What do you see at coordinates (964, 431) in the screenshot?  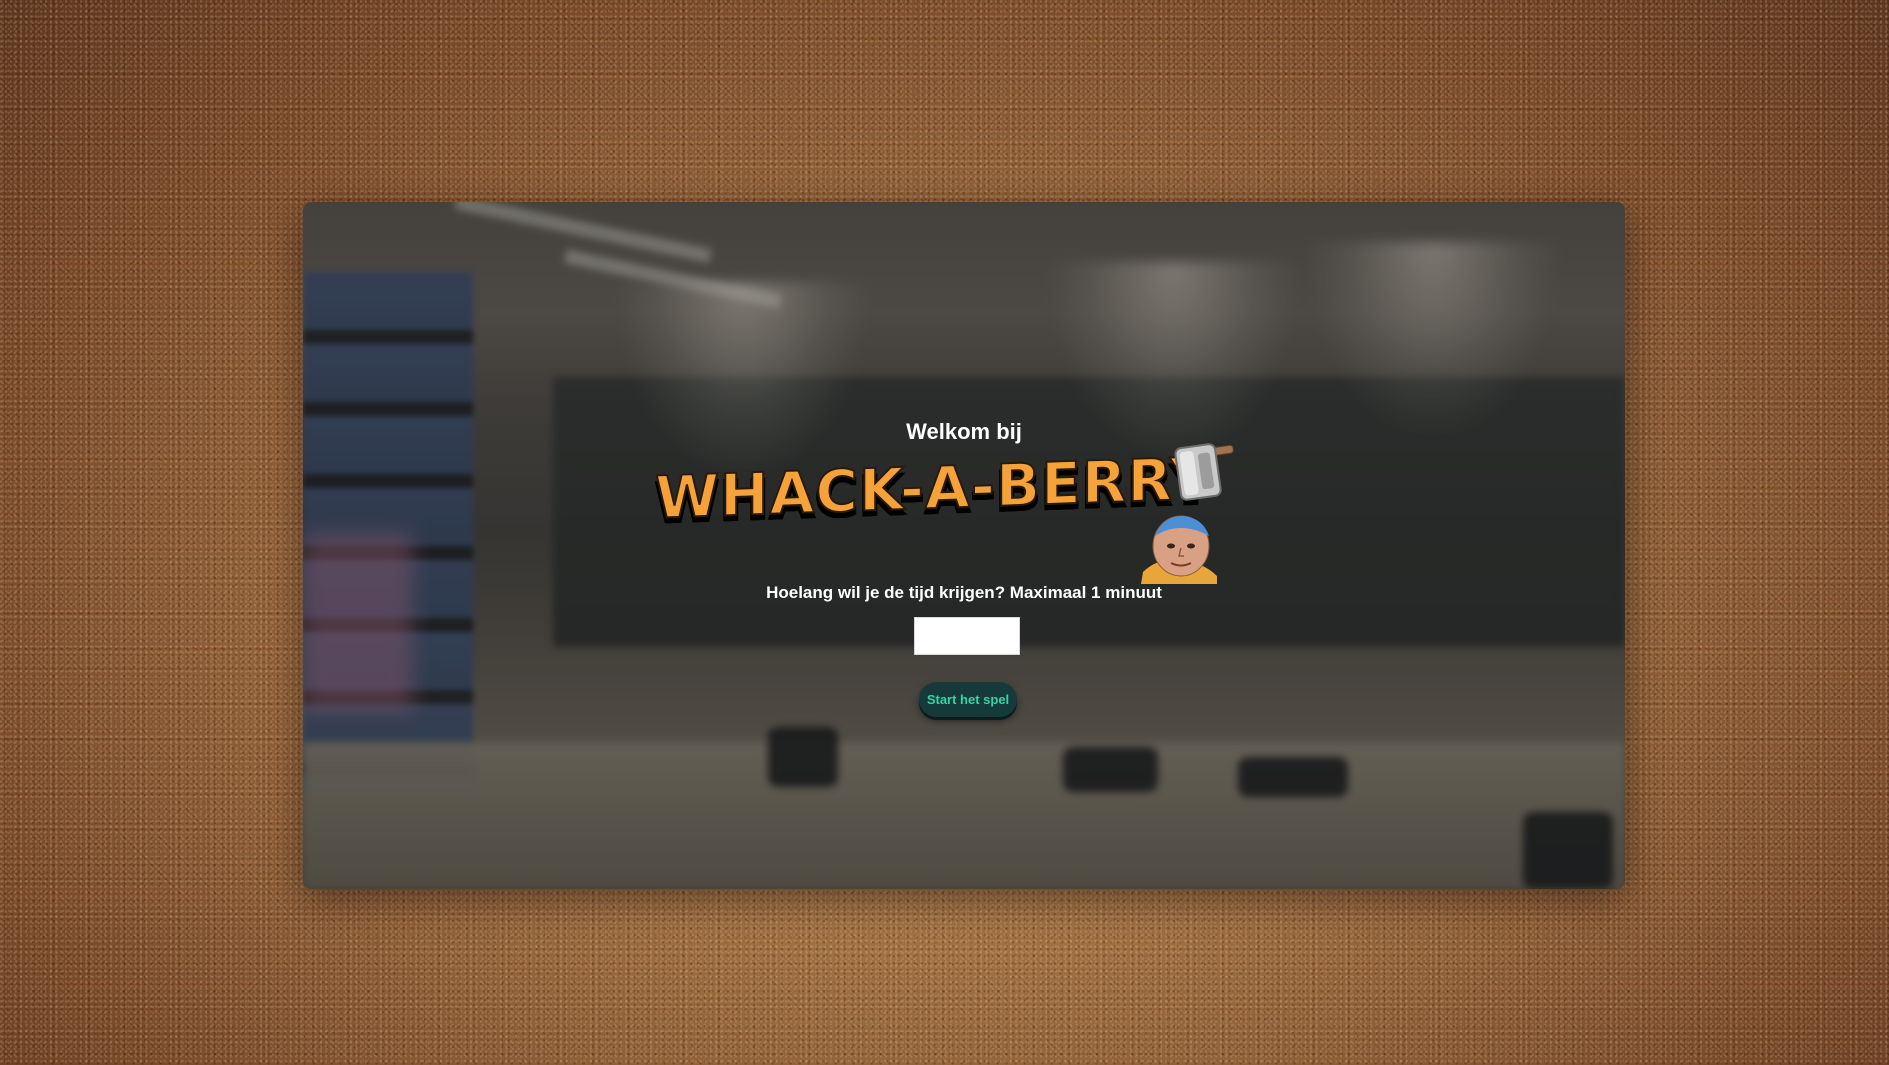 I see `welcome-heading: Welkom bij` at bounding box center [964, 431].